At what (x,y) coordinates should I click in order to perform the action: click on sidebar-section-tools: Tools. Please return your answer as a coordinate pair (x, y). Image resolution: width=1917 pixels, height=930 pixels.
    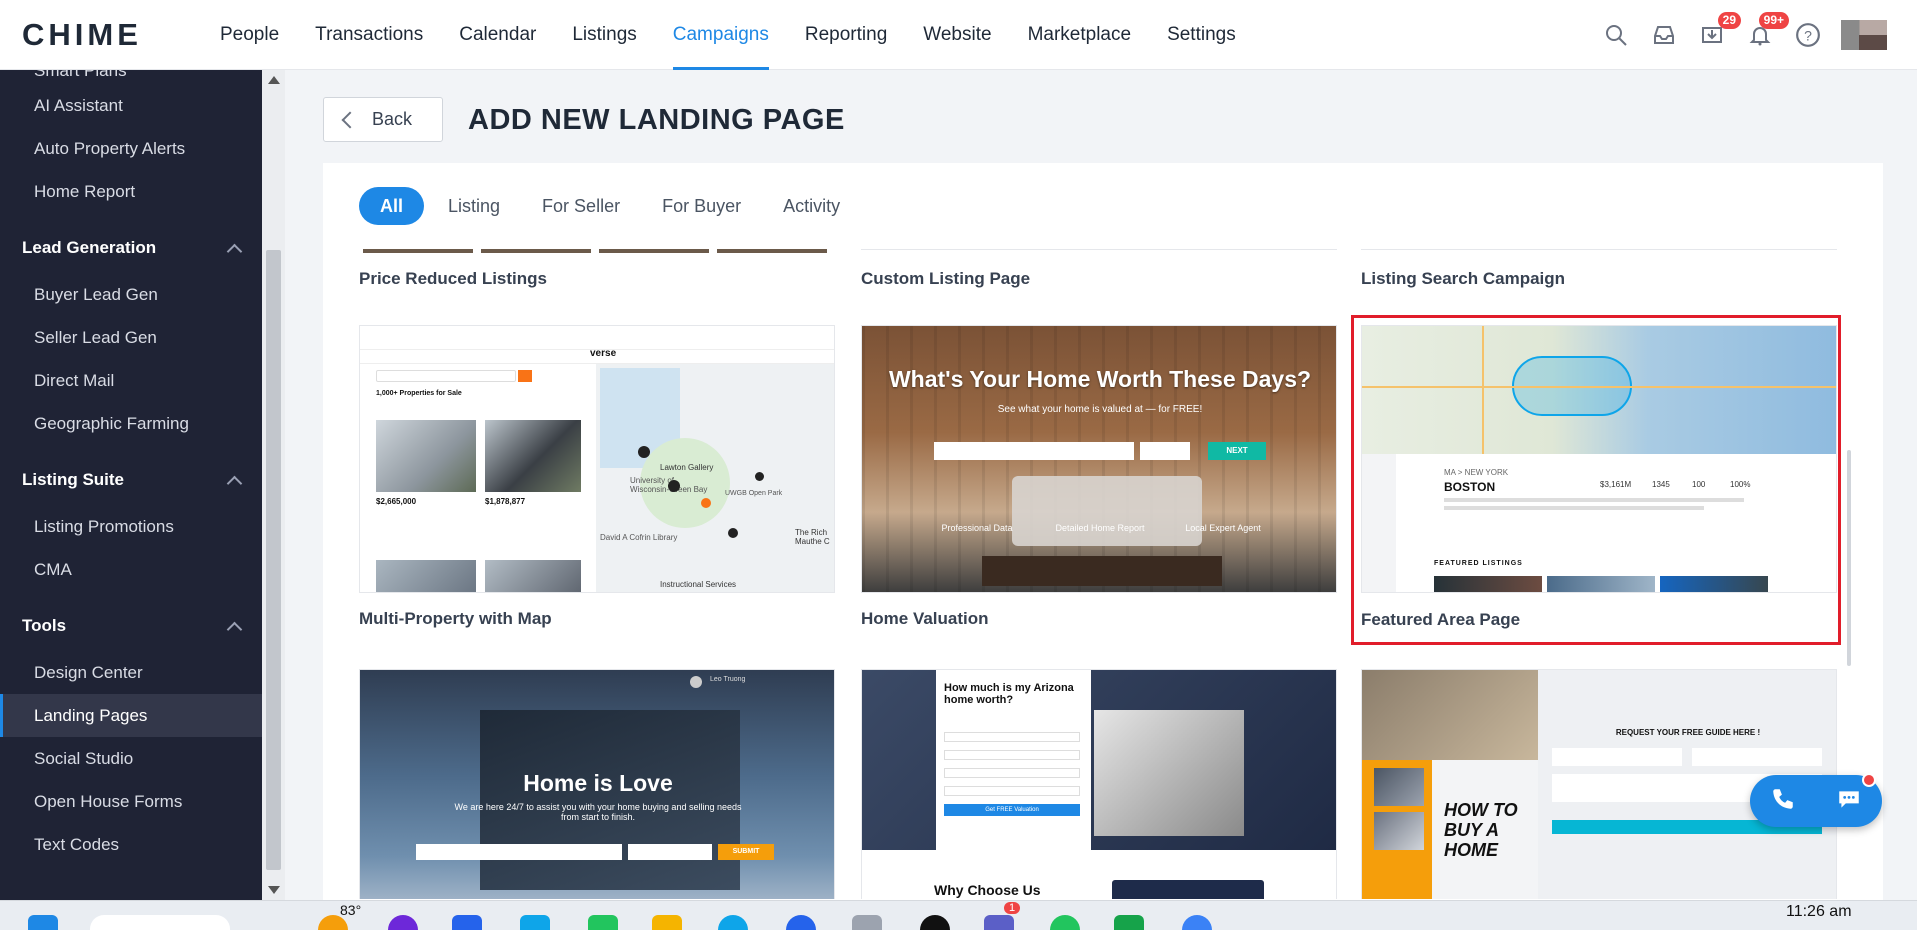
    Looking at the image, I should click on (131, 626).